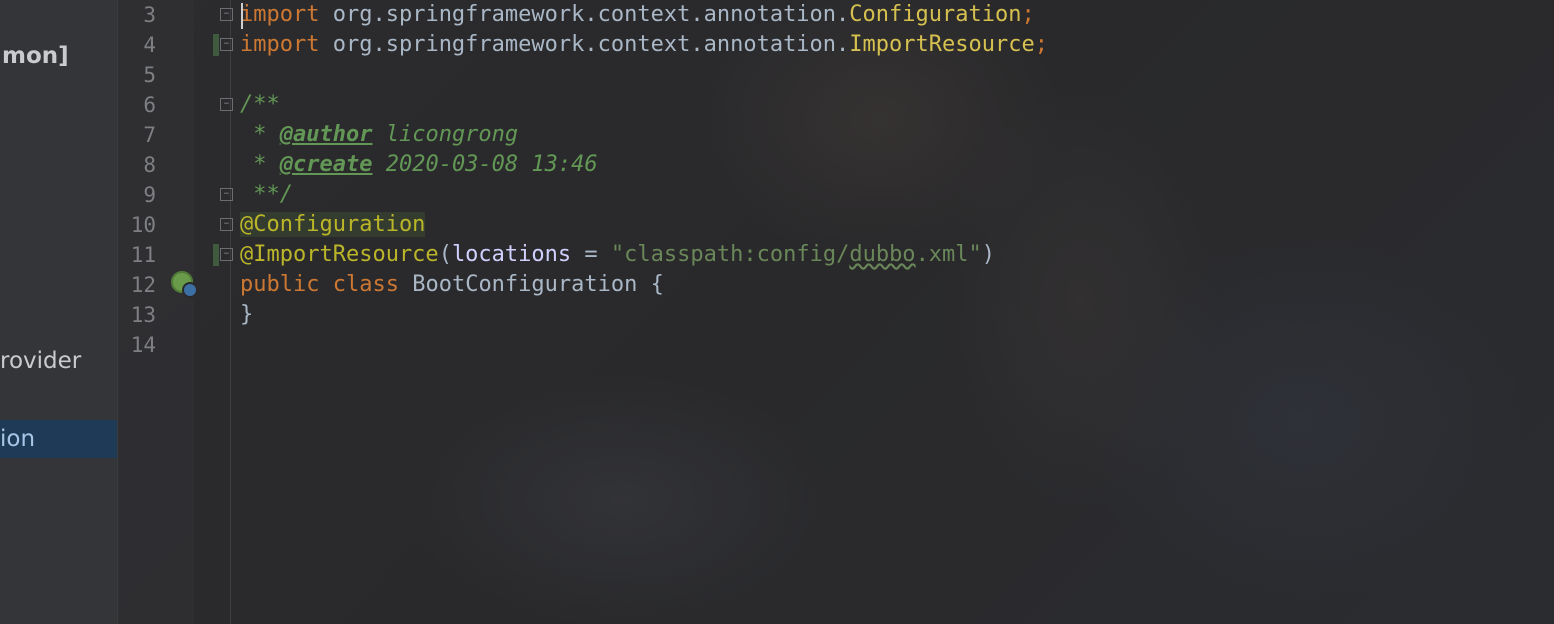 The width and height of the screenshot is (1554, 624). I want to click on code-line-12: public class BootConfiguration {, so click(452, 285).